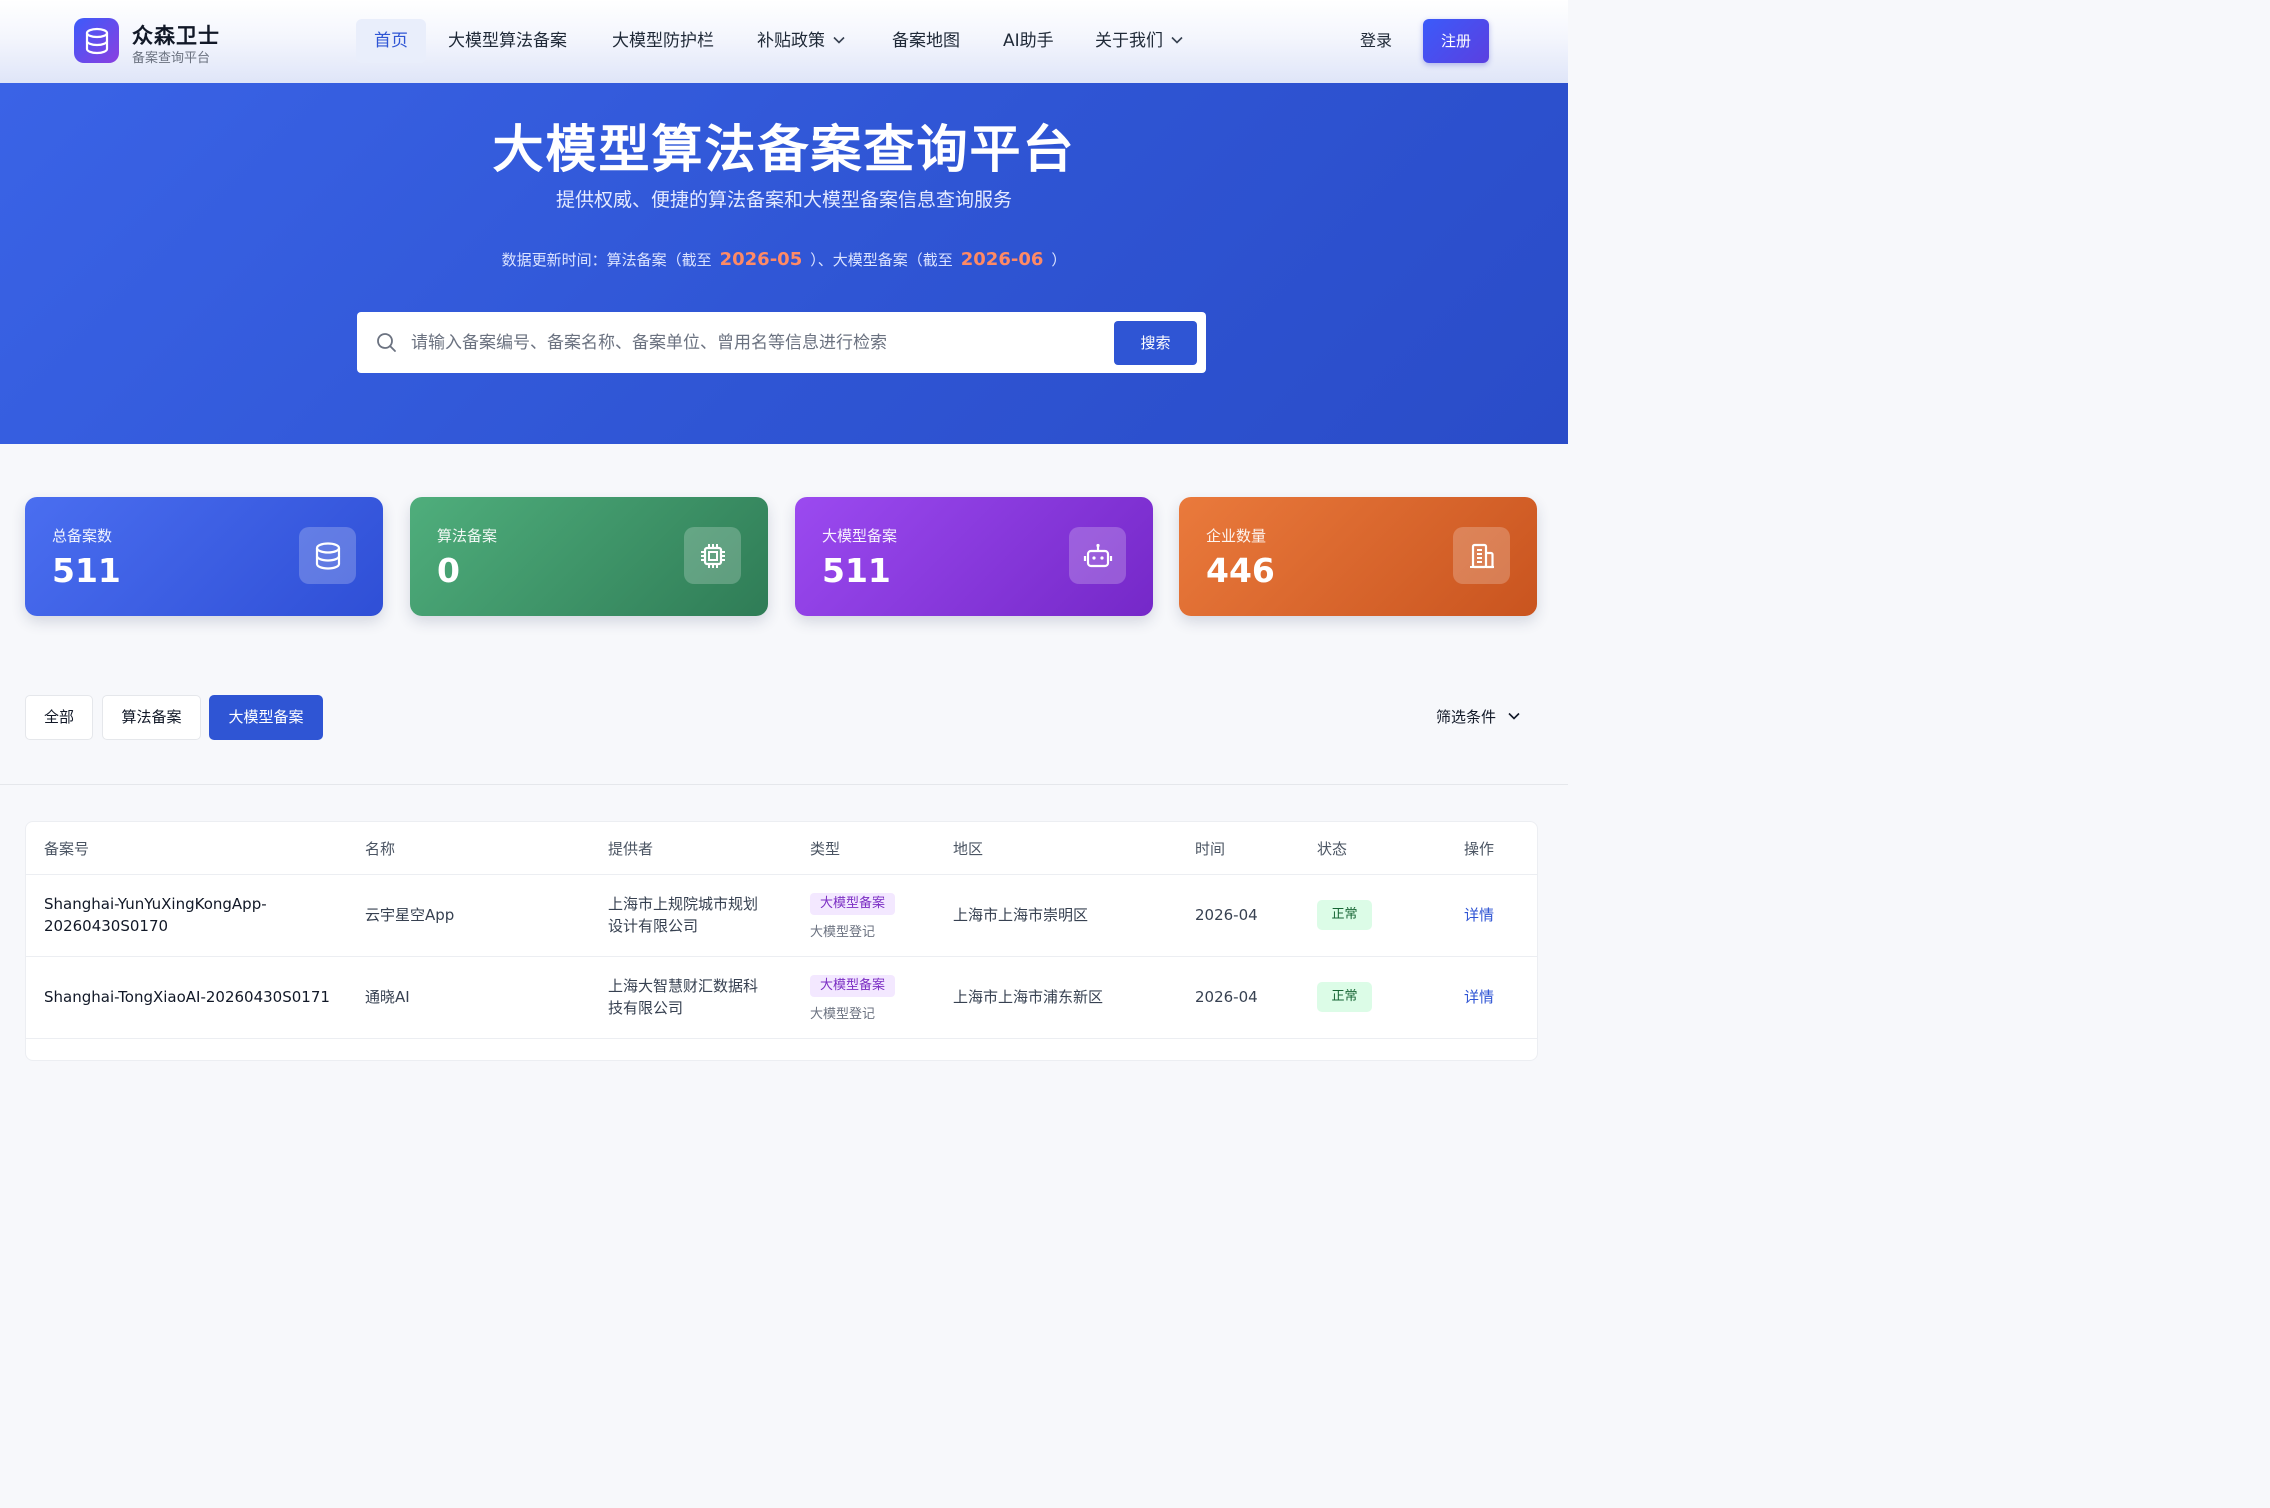  What do you see at coordinates (968, 849) in the screenshot?
I see `column-header-region: 地区` at bounding box center [968, 849].